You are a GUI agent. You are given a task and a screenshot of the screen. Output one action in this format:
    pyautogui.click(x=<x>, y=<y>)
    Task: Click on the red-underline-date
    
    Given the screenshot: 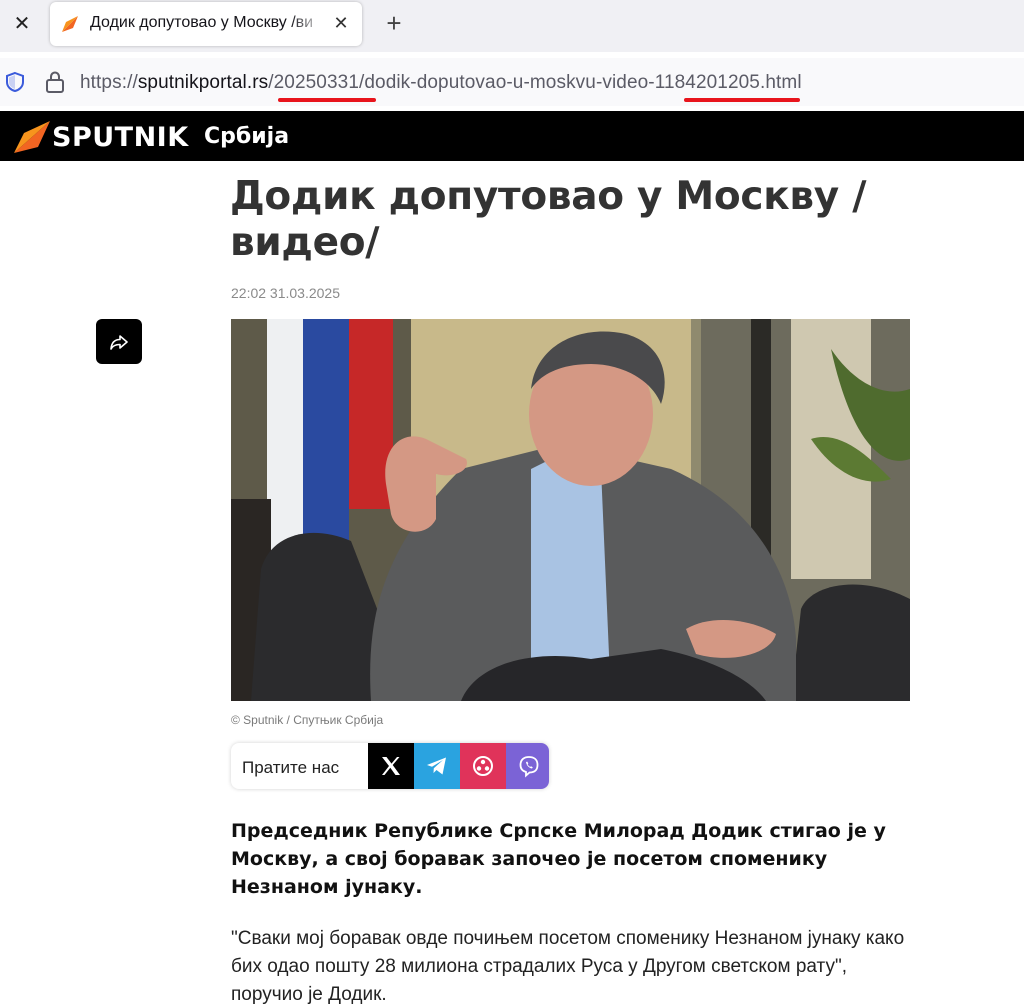 What is the action you would take?
    pyautogui.click(x=327, y=100)
    